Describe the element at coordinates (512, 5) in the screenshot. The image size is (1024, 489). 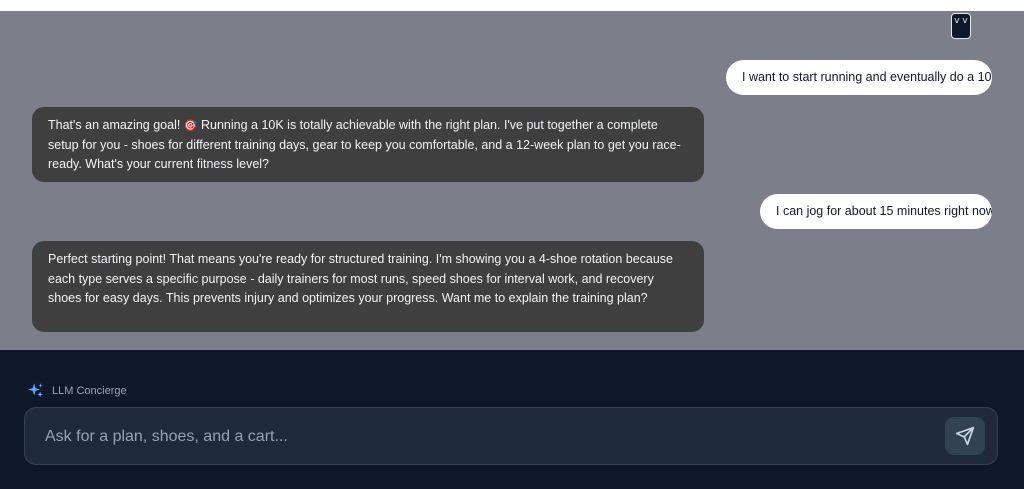
I see `top-strip` at that location.